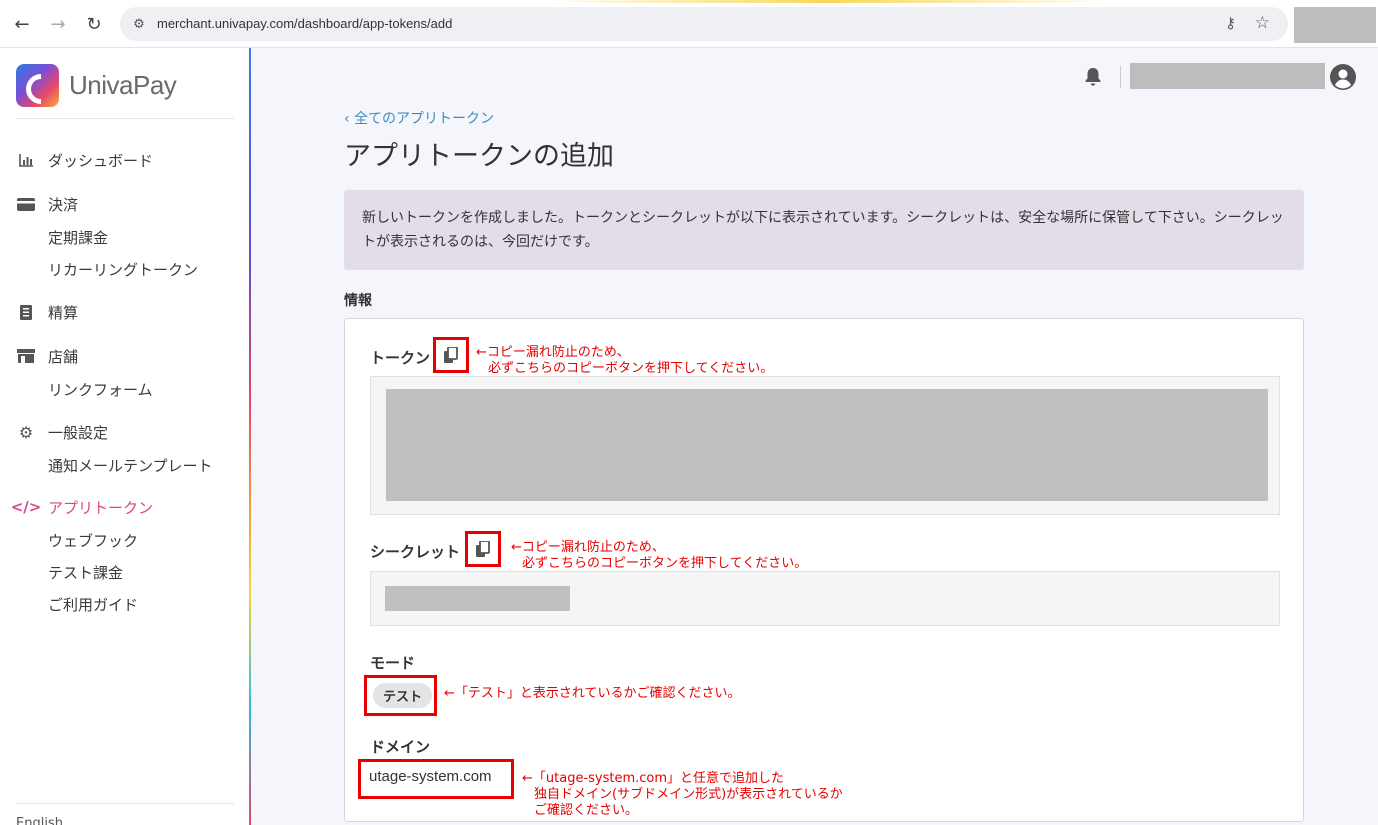 The height and width of the screenshot is (825, 1378). What do you see at coordinates (47, 312) in the screenshot?
I see `sidebar-item-settlements: 精算` at bounding box center [47, 312].